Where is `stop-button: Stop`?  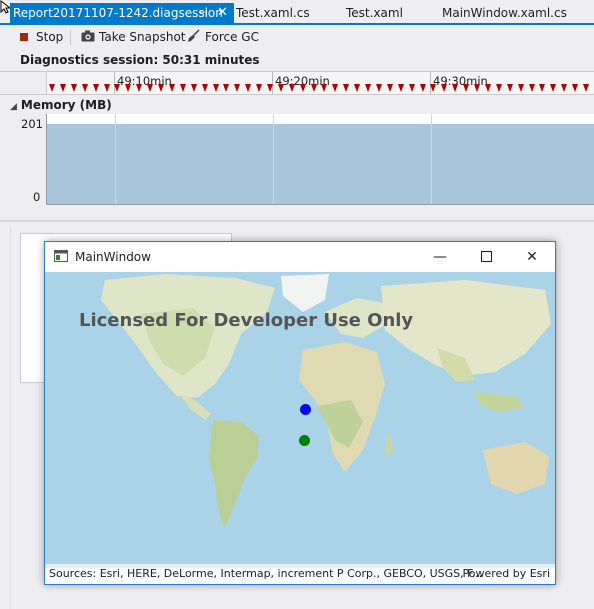
stop-button: Stop is located at coordinates (41, 37).